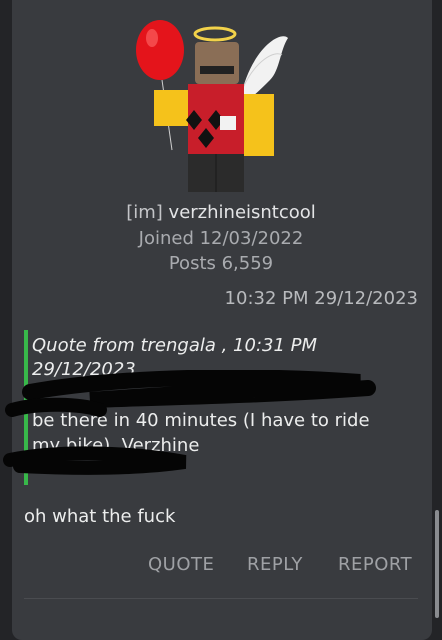  I want to click on username: verzhineisntcool, so click(242, 212).